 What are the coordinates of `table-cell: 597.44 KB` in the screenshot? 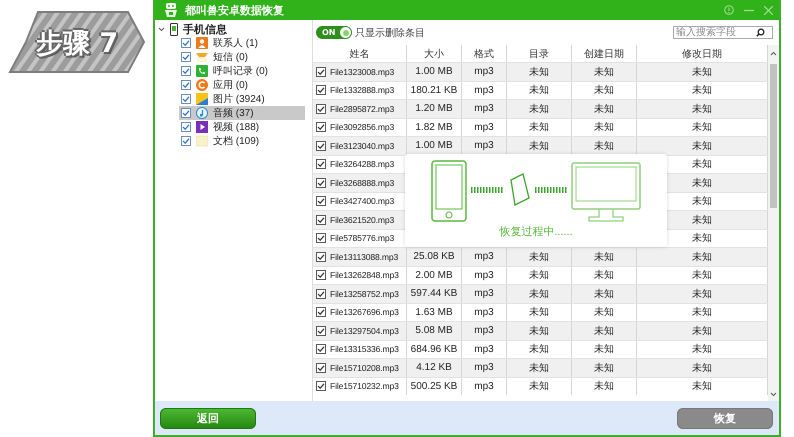 It's located at (434, 293).